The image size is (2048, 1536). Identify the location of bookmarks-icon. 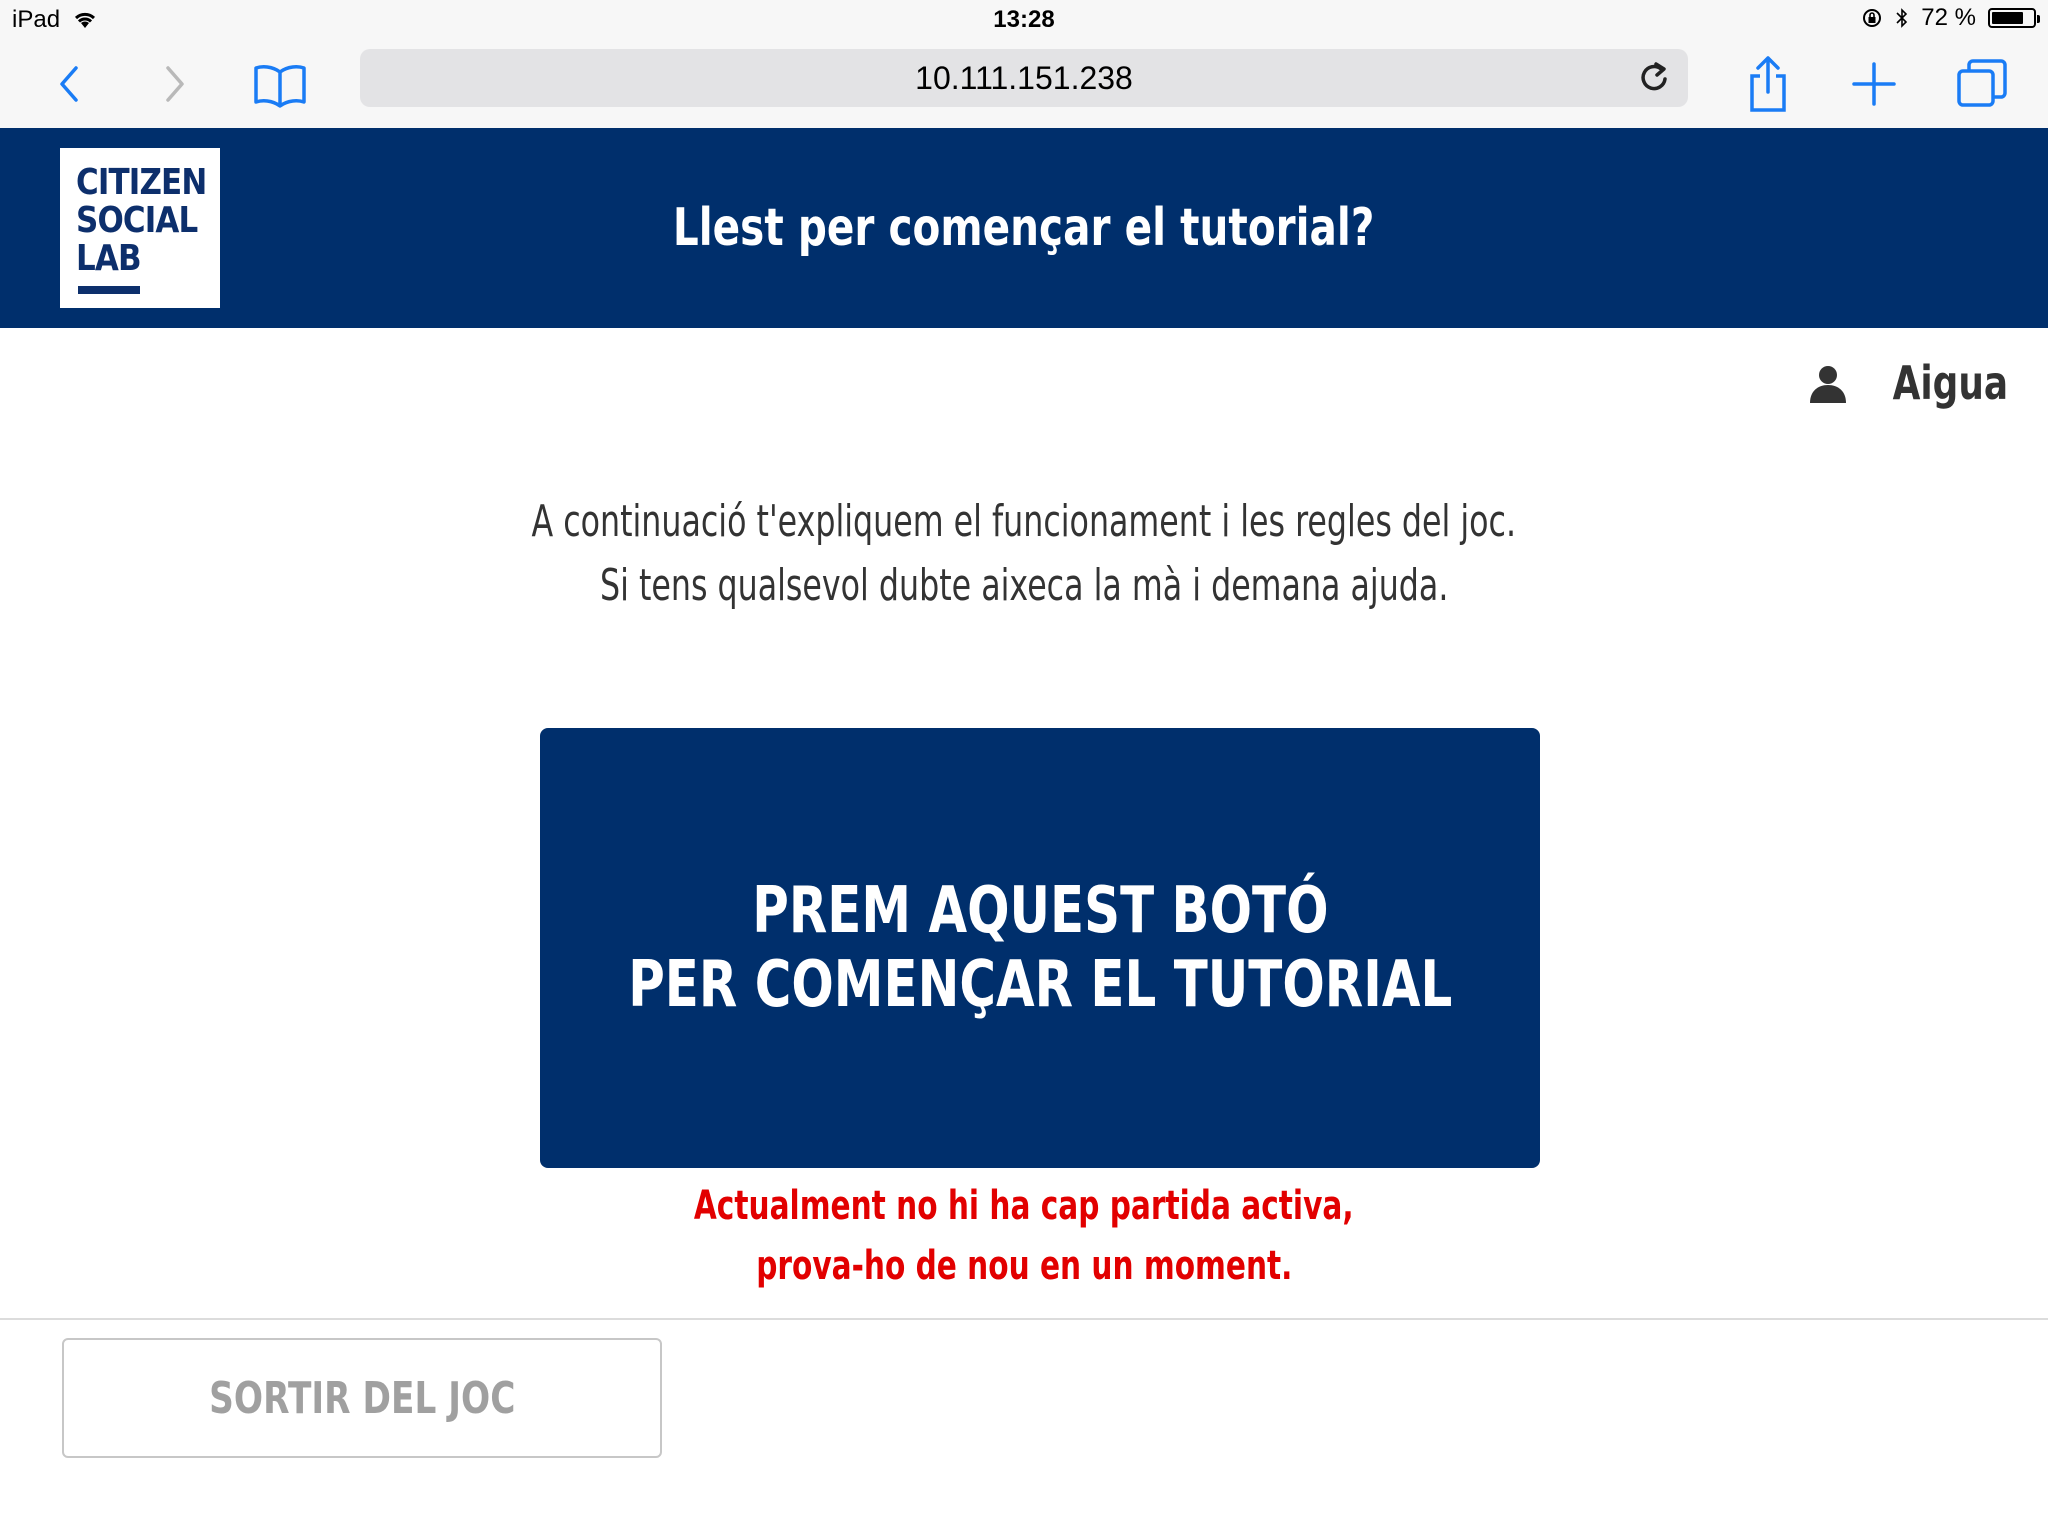
(280, 86).